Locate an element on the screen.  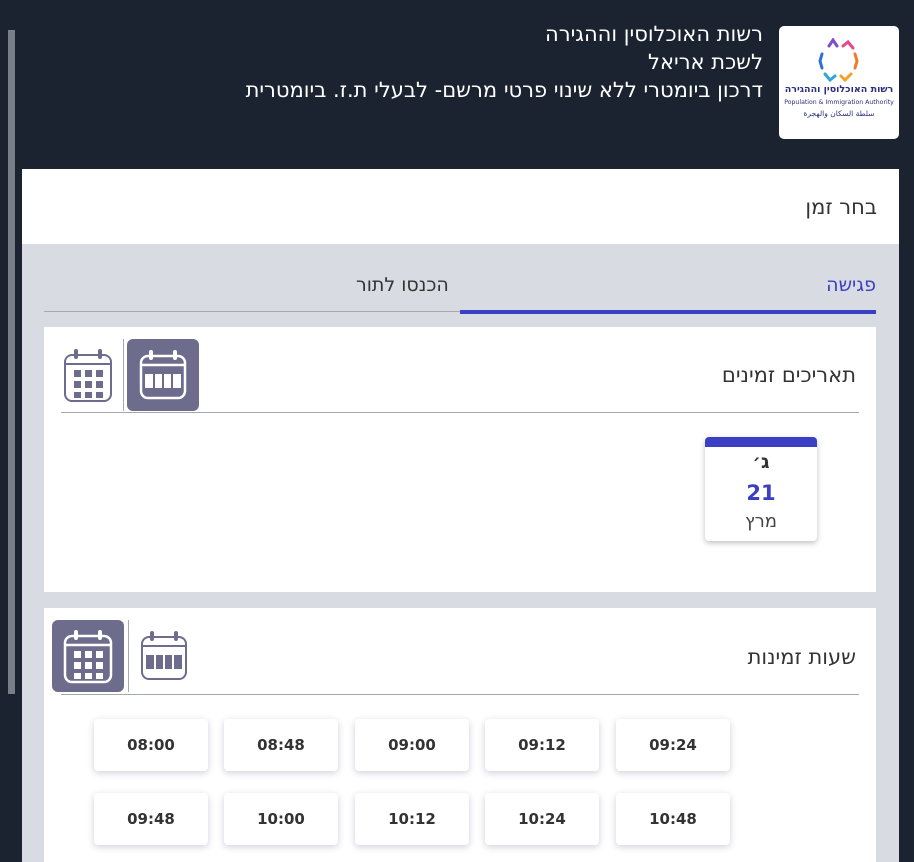
date-tile-accent is located at coordinates (761, 442).